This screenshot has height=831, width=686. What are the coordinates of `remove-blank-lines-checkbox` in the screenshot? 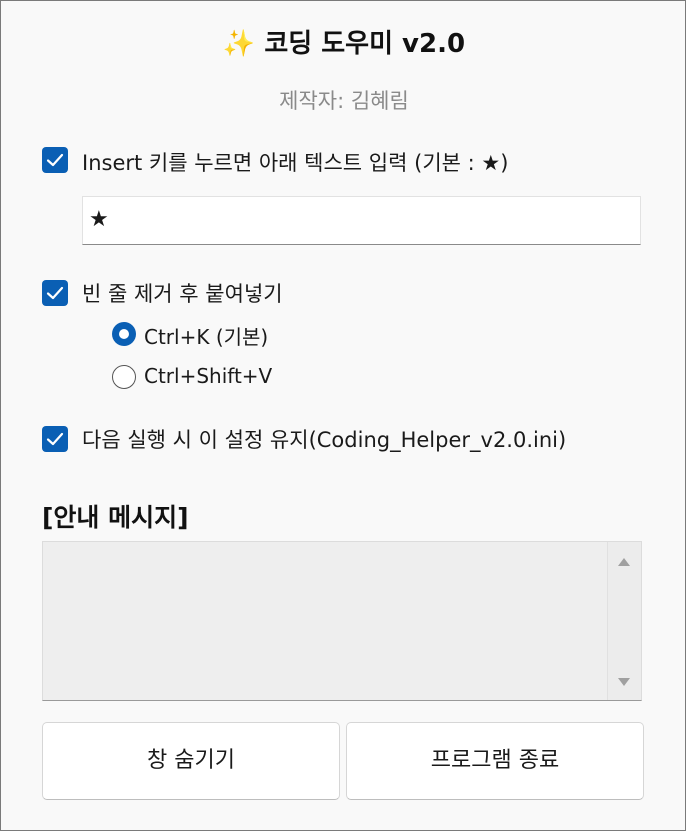 It's located at (55, 293).